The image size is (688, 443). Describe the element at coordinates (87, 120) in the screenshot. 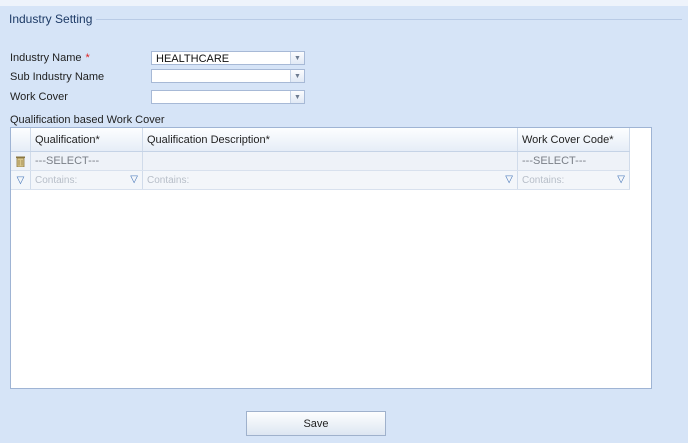

I see `grid-title: Qualification based Work Cover` at that location.